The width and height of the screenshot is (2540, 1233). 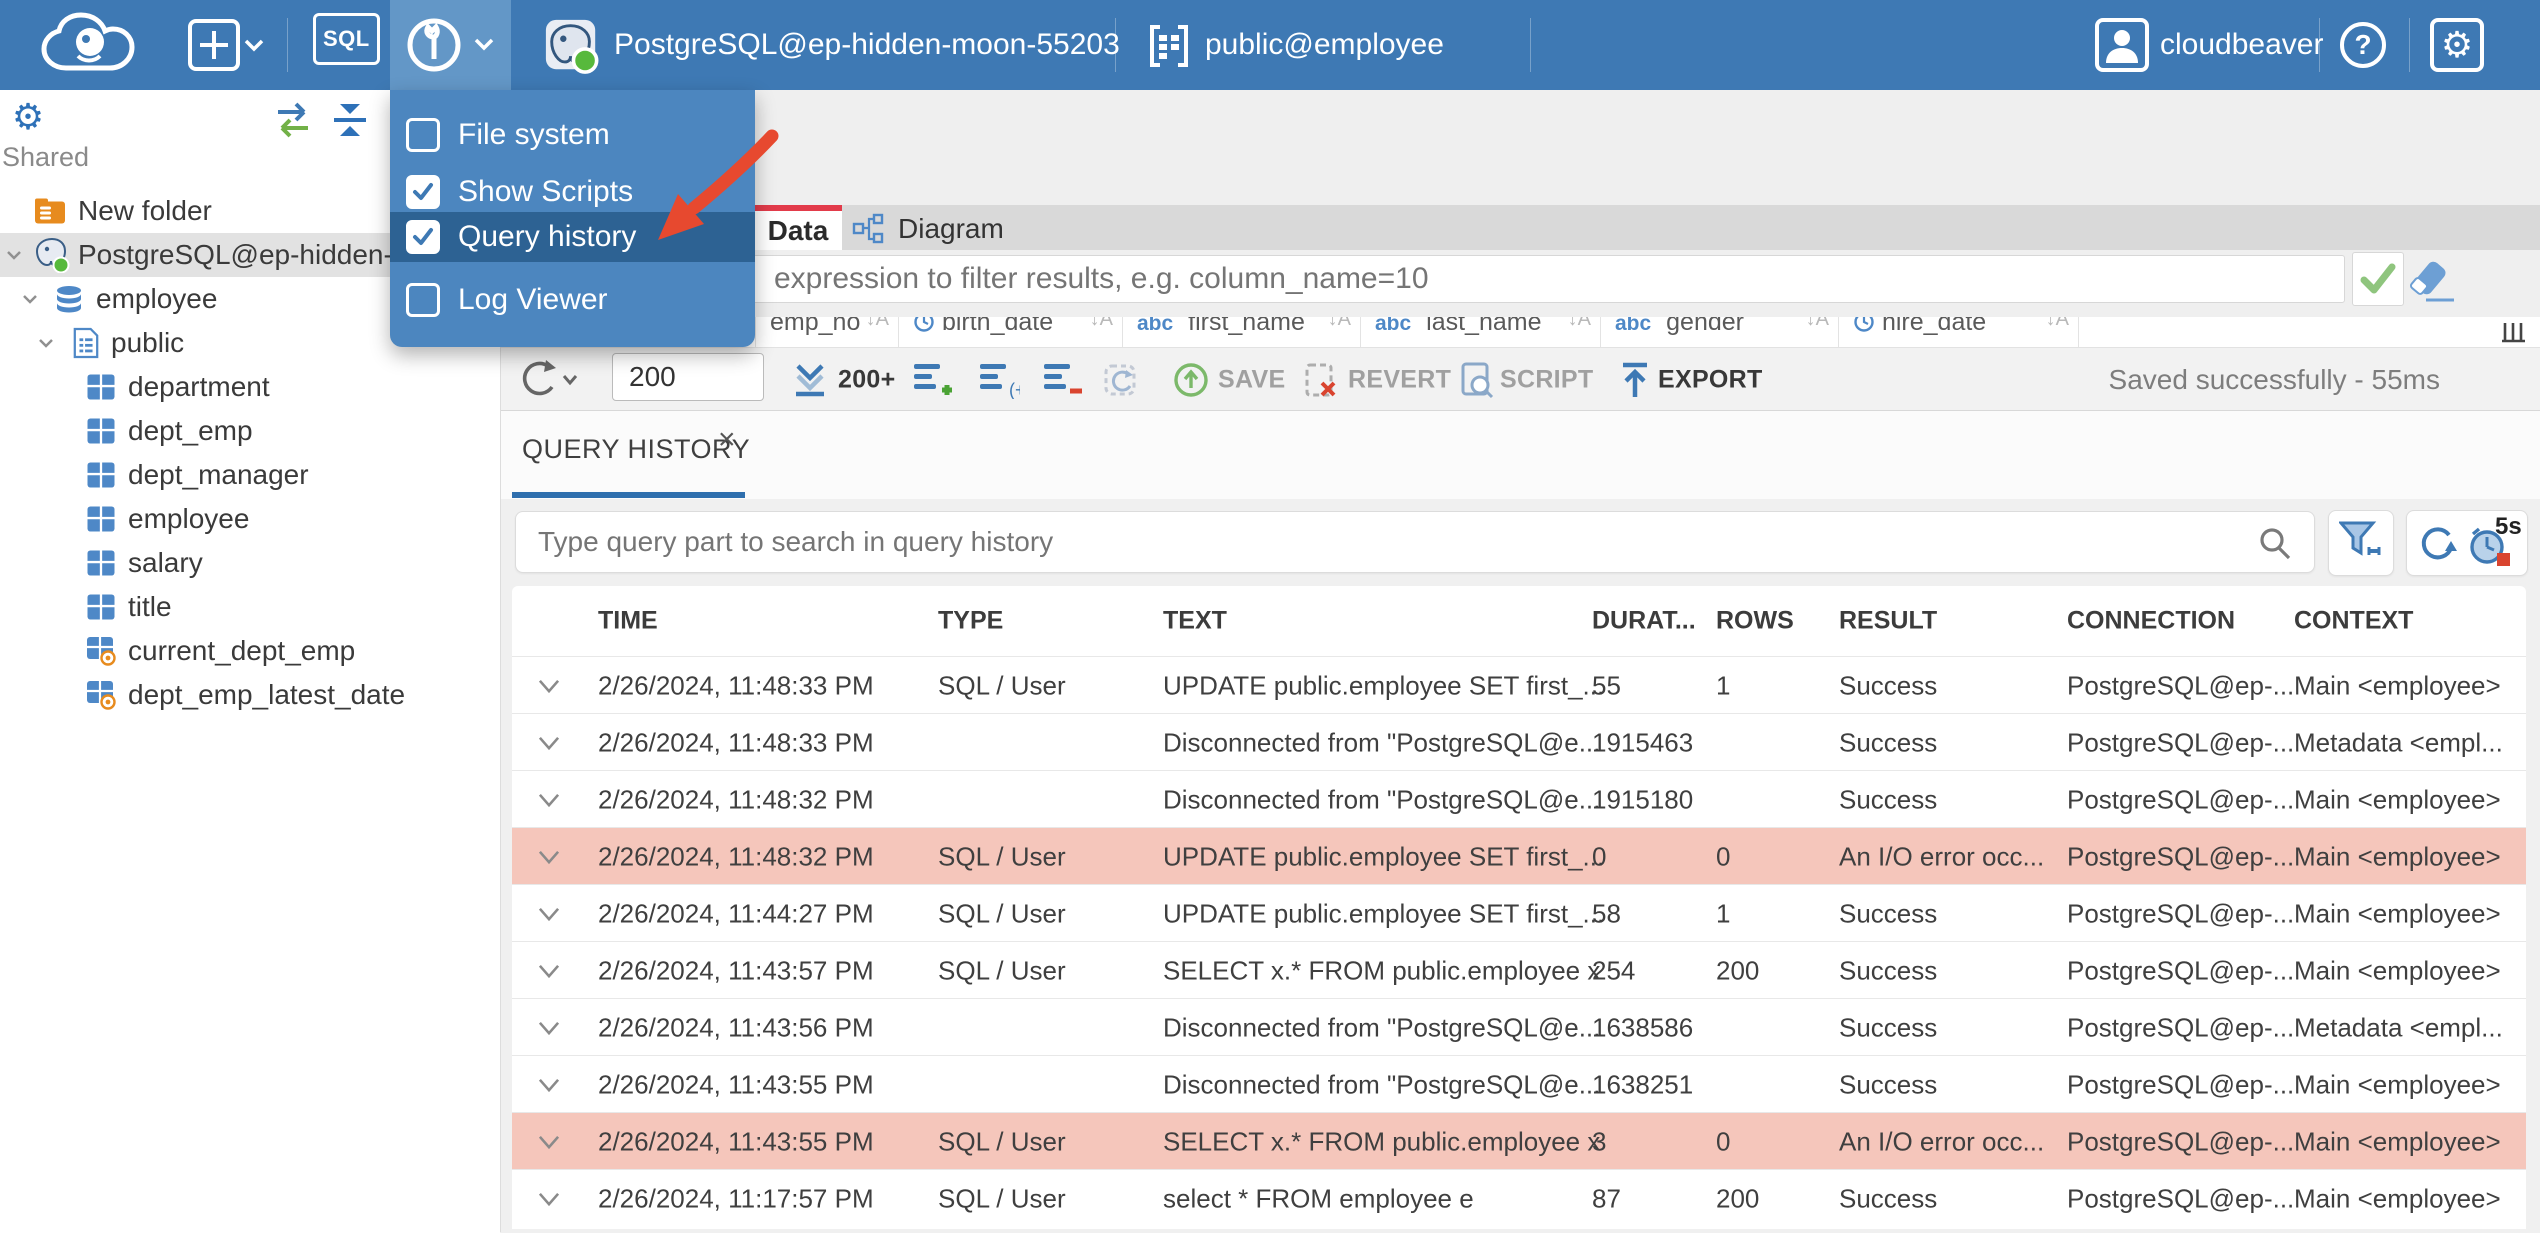 What do you see at coordinates (727, 440) in the screenshot?
I see `close-tab-icon: ×` at bounding box center [727, 440].